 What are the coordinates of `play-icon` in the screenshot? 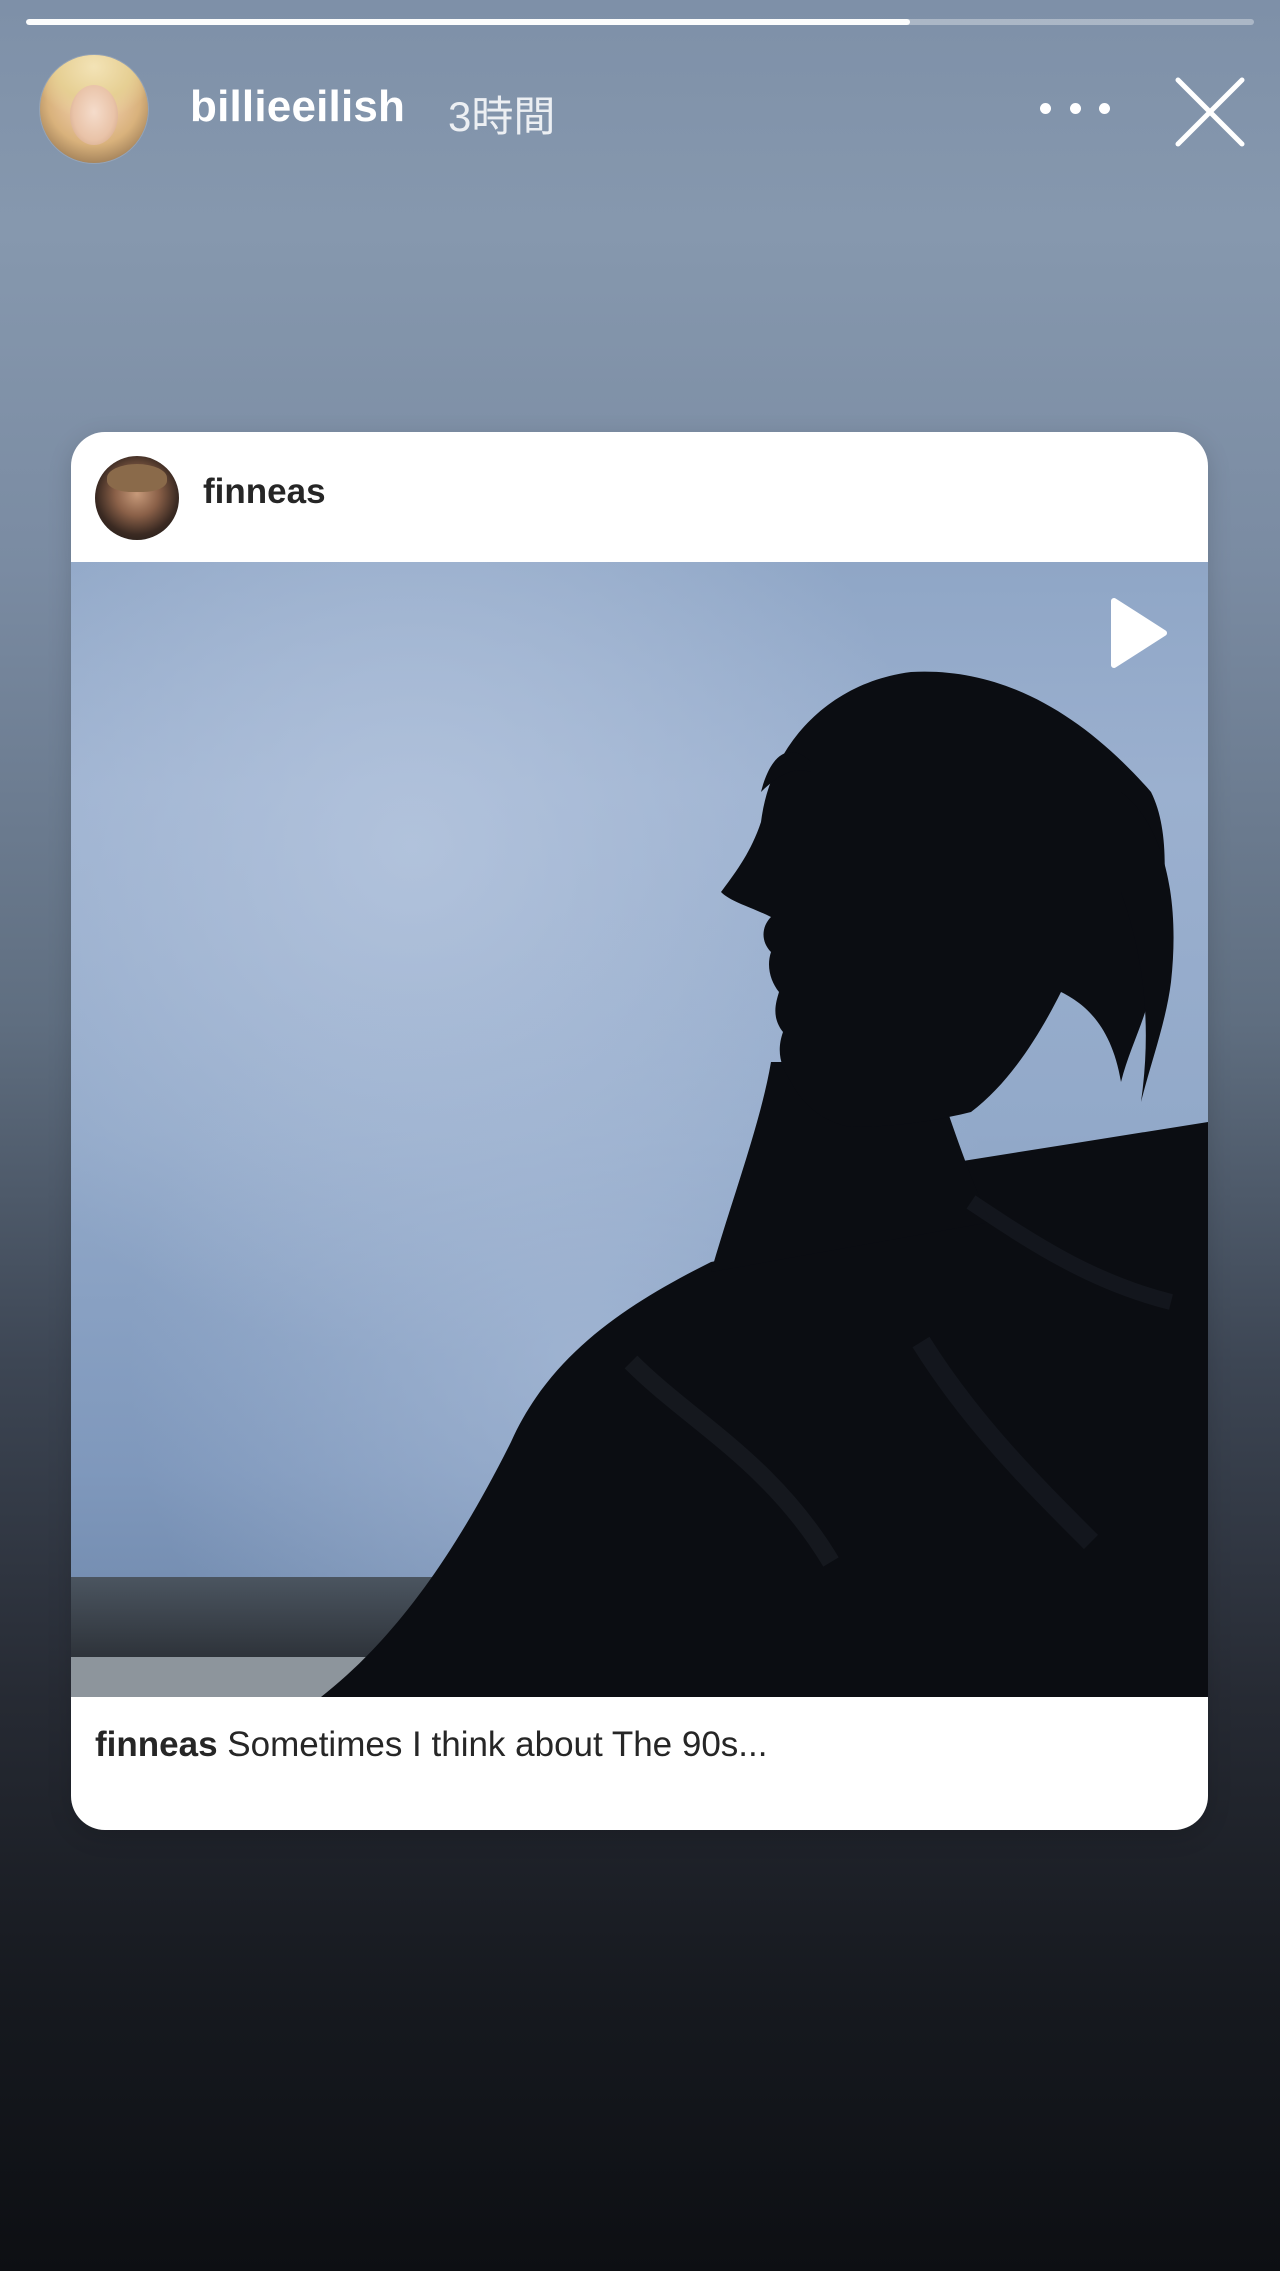 It's located at (1137, 633).